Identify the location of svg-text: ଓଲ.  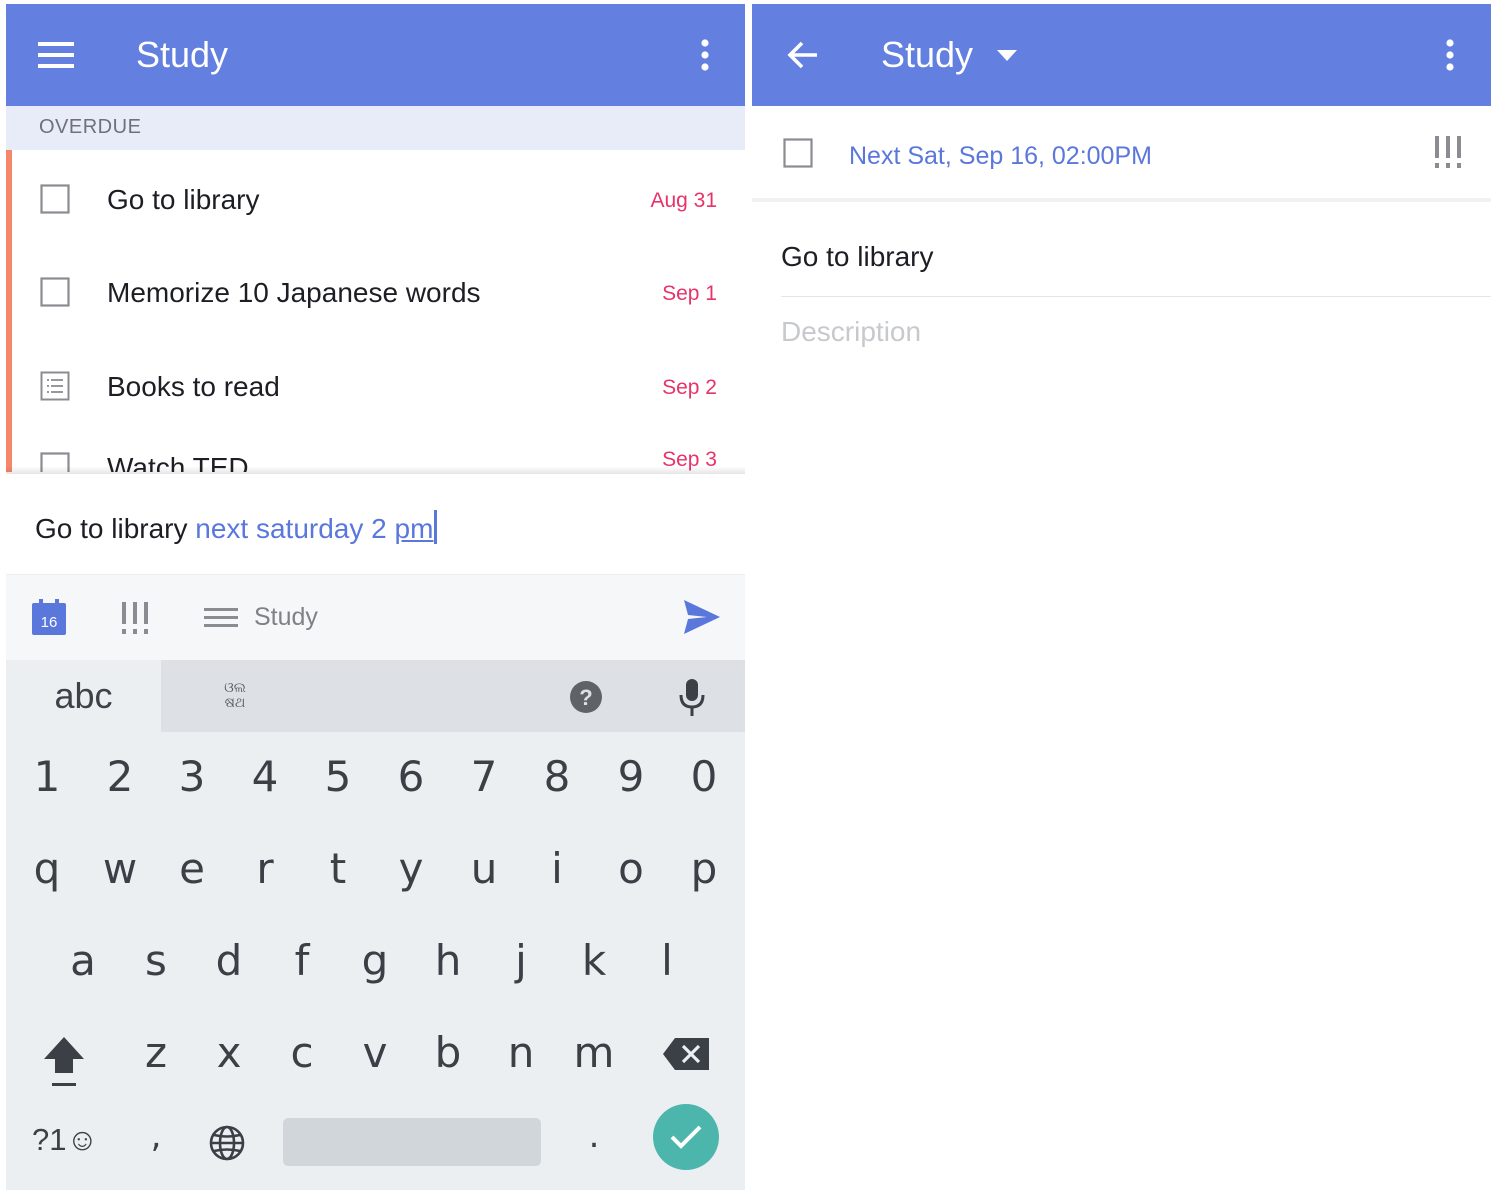
(235, 688).